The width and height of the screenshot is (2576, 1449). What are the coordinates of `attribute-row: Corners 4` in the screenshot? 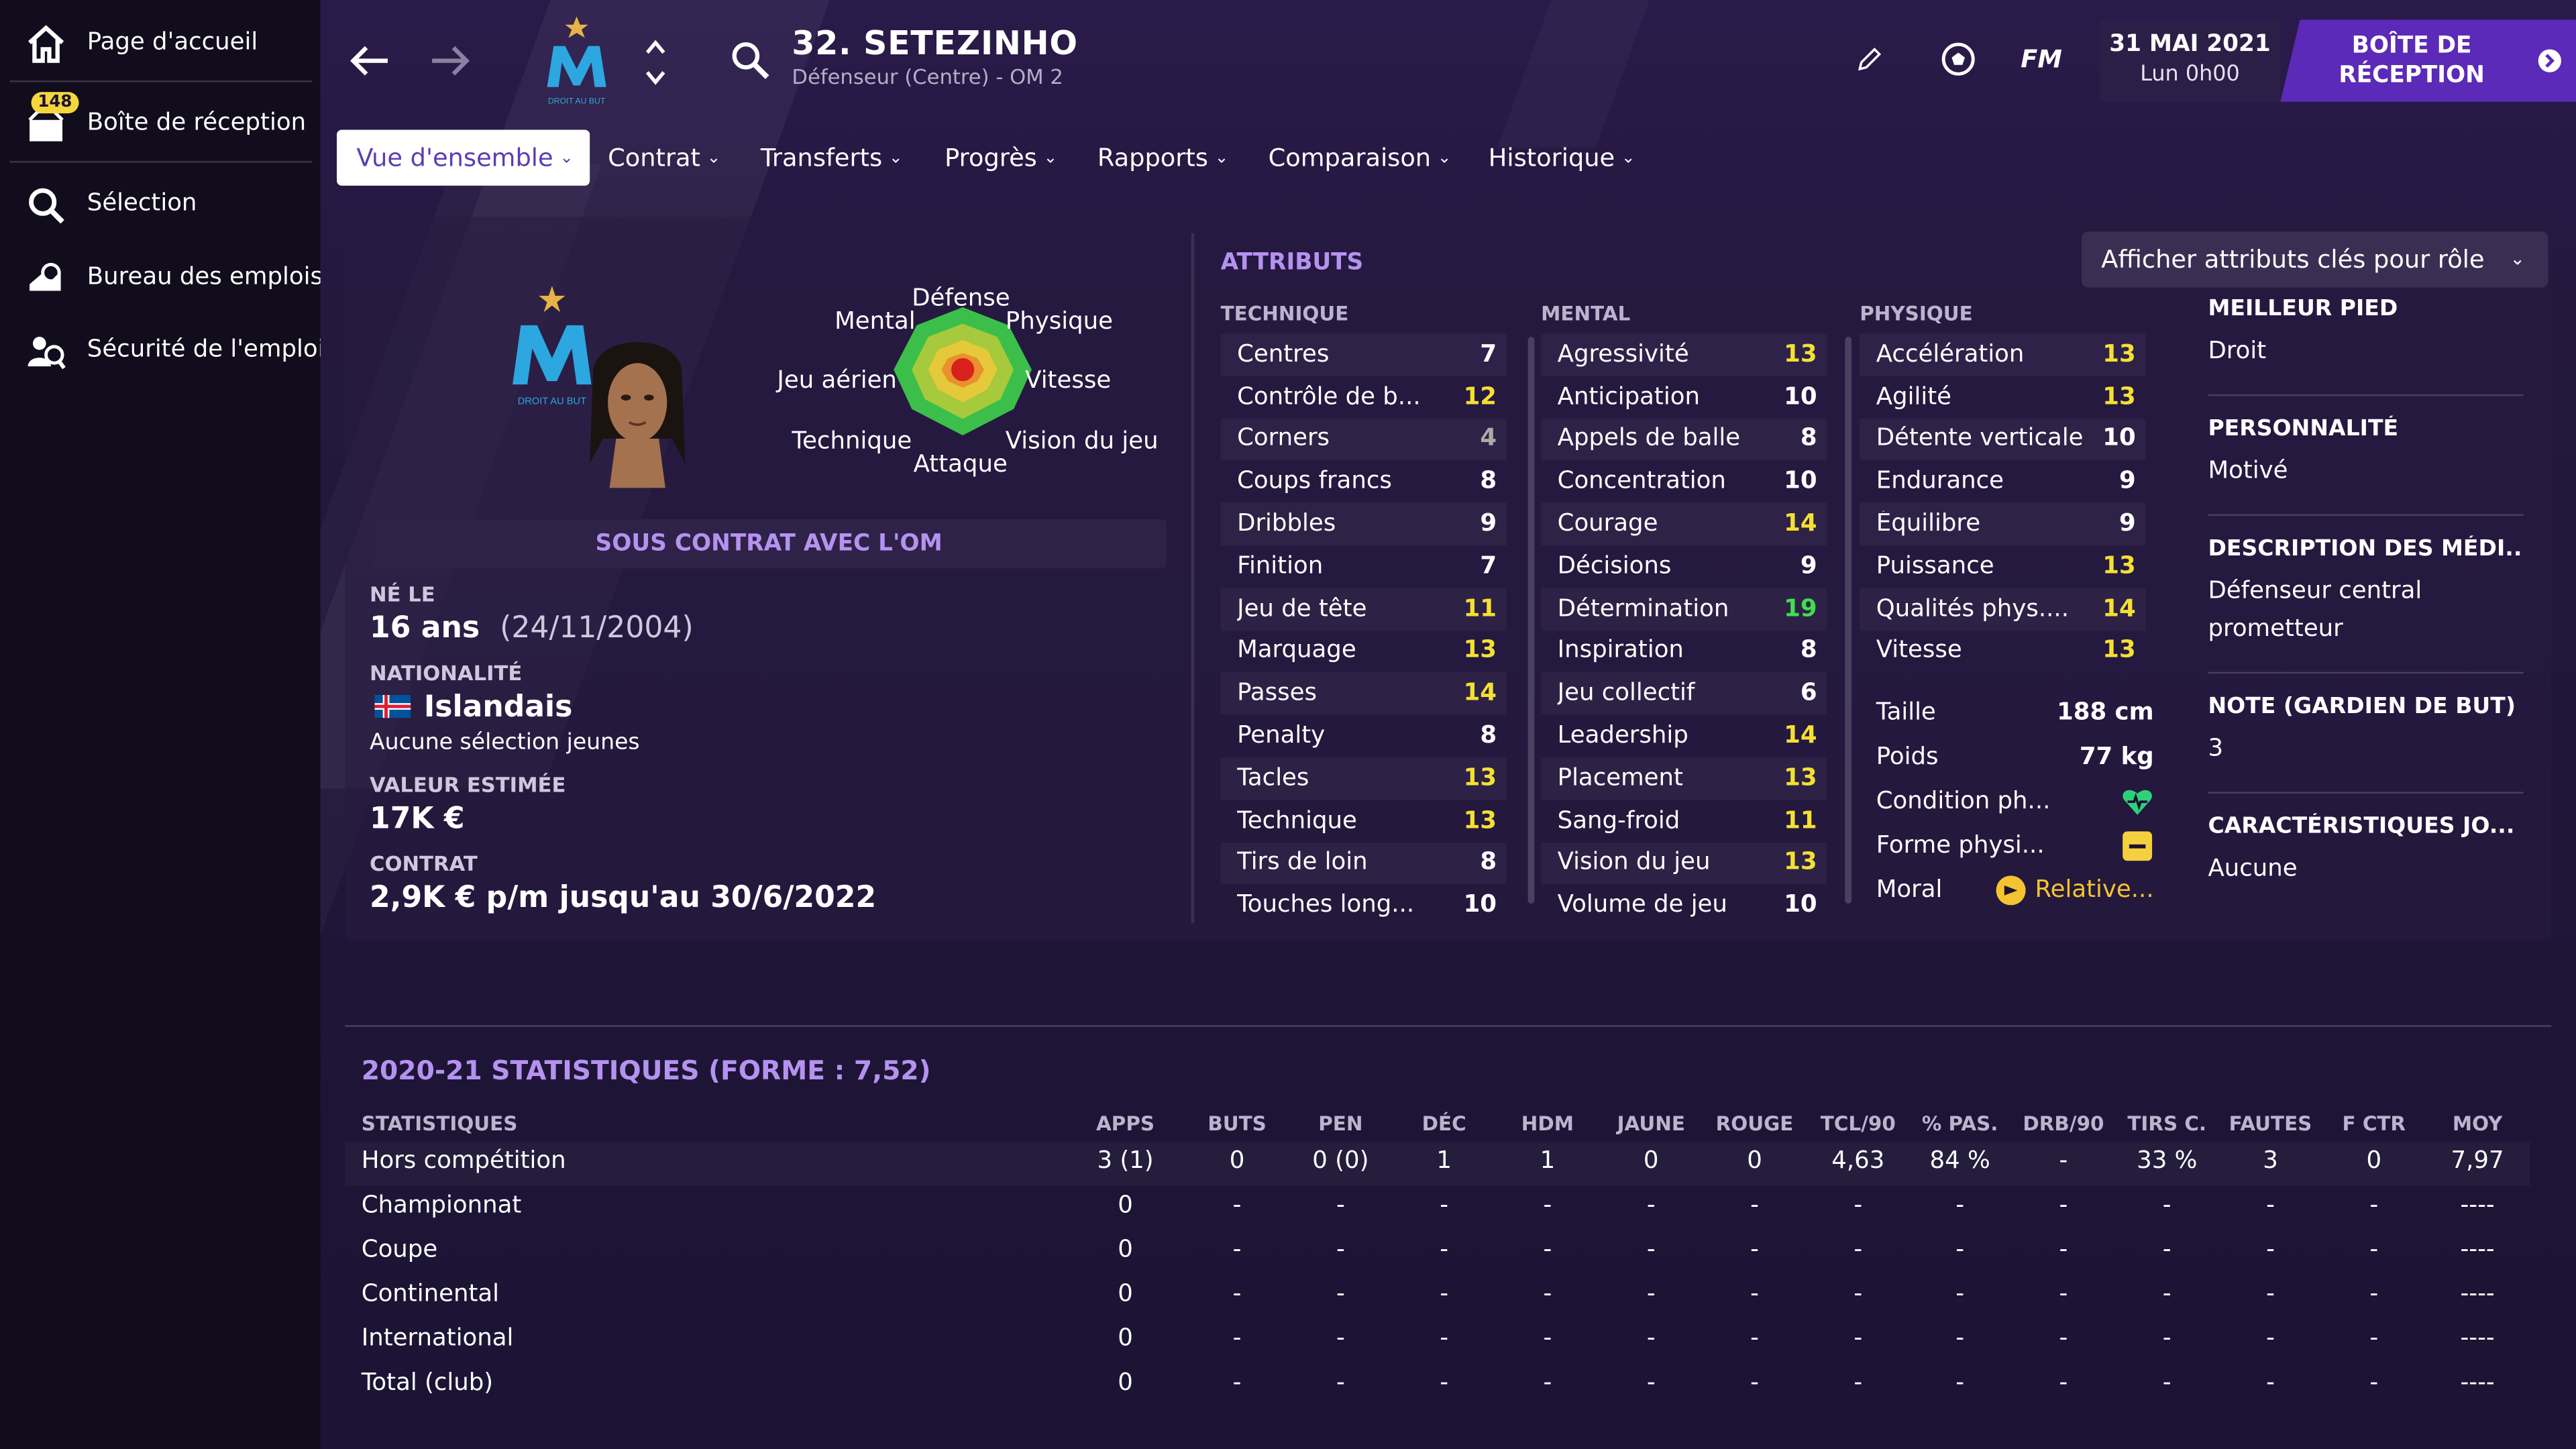 It's located at (1363, 439).